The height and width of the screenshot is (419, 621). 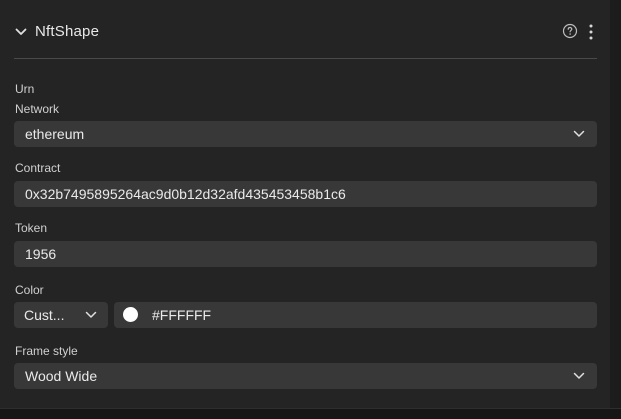 What do you see at coordinates (38, 168) in the screenshot?
I see `contract-label: Contract` at bounding box center [38, 168].